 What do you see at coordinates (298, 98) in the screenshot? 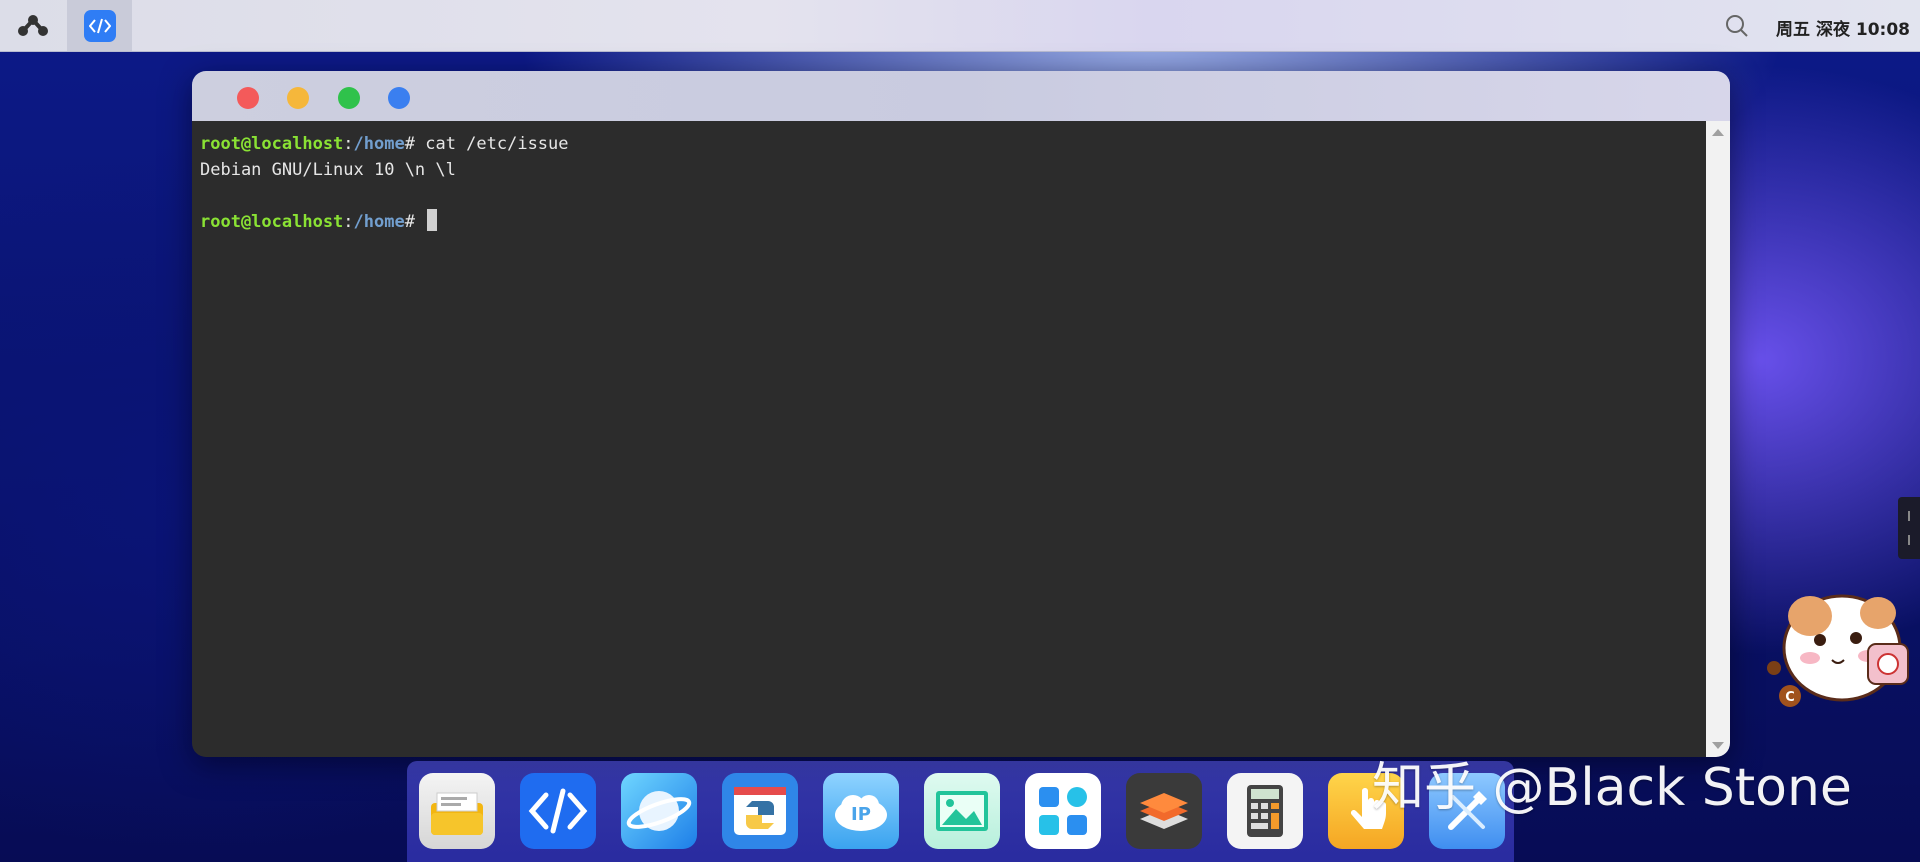
I see `minimize-button` at bounding box center [298, 98].